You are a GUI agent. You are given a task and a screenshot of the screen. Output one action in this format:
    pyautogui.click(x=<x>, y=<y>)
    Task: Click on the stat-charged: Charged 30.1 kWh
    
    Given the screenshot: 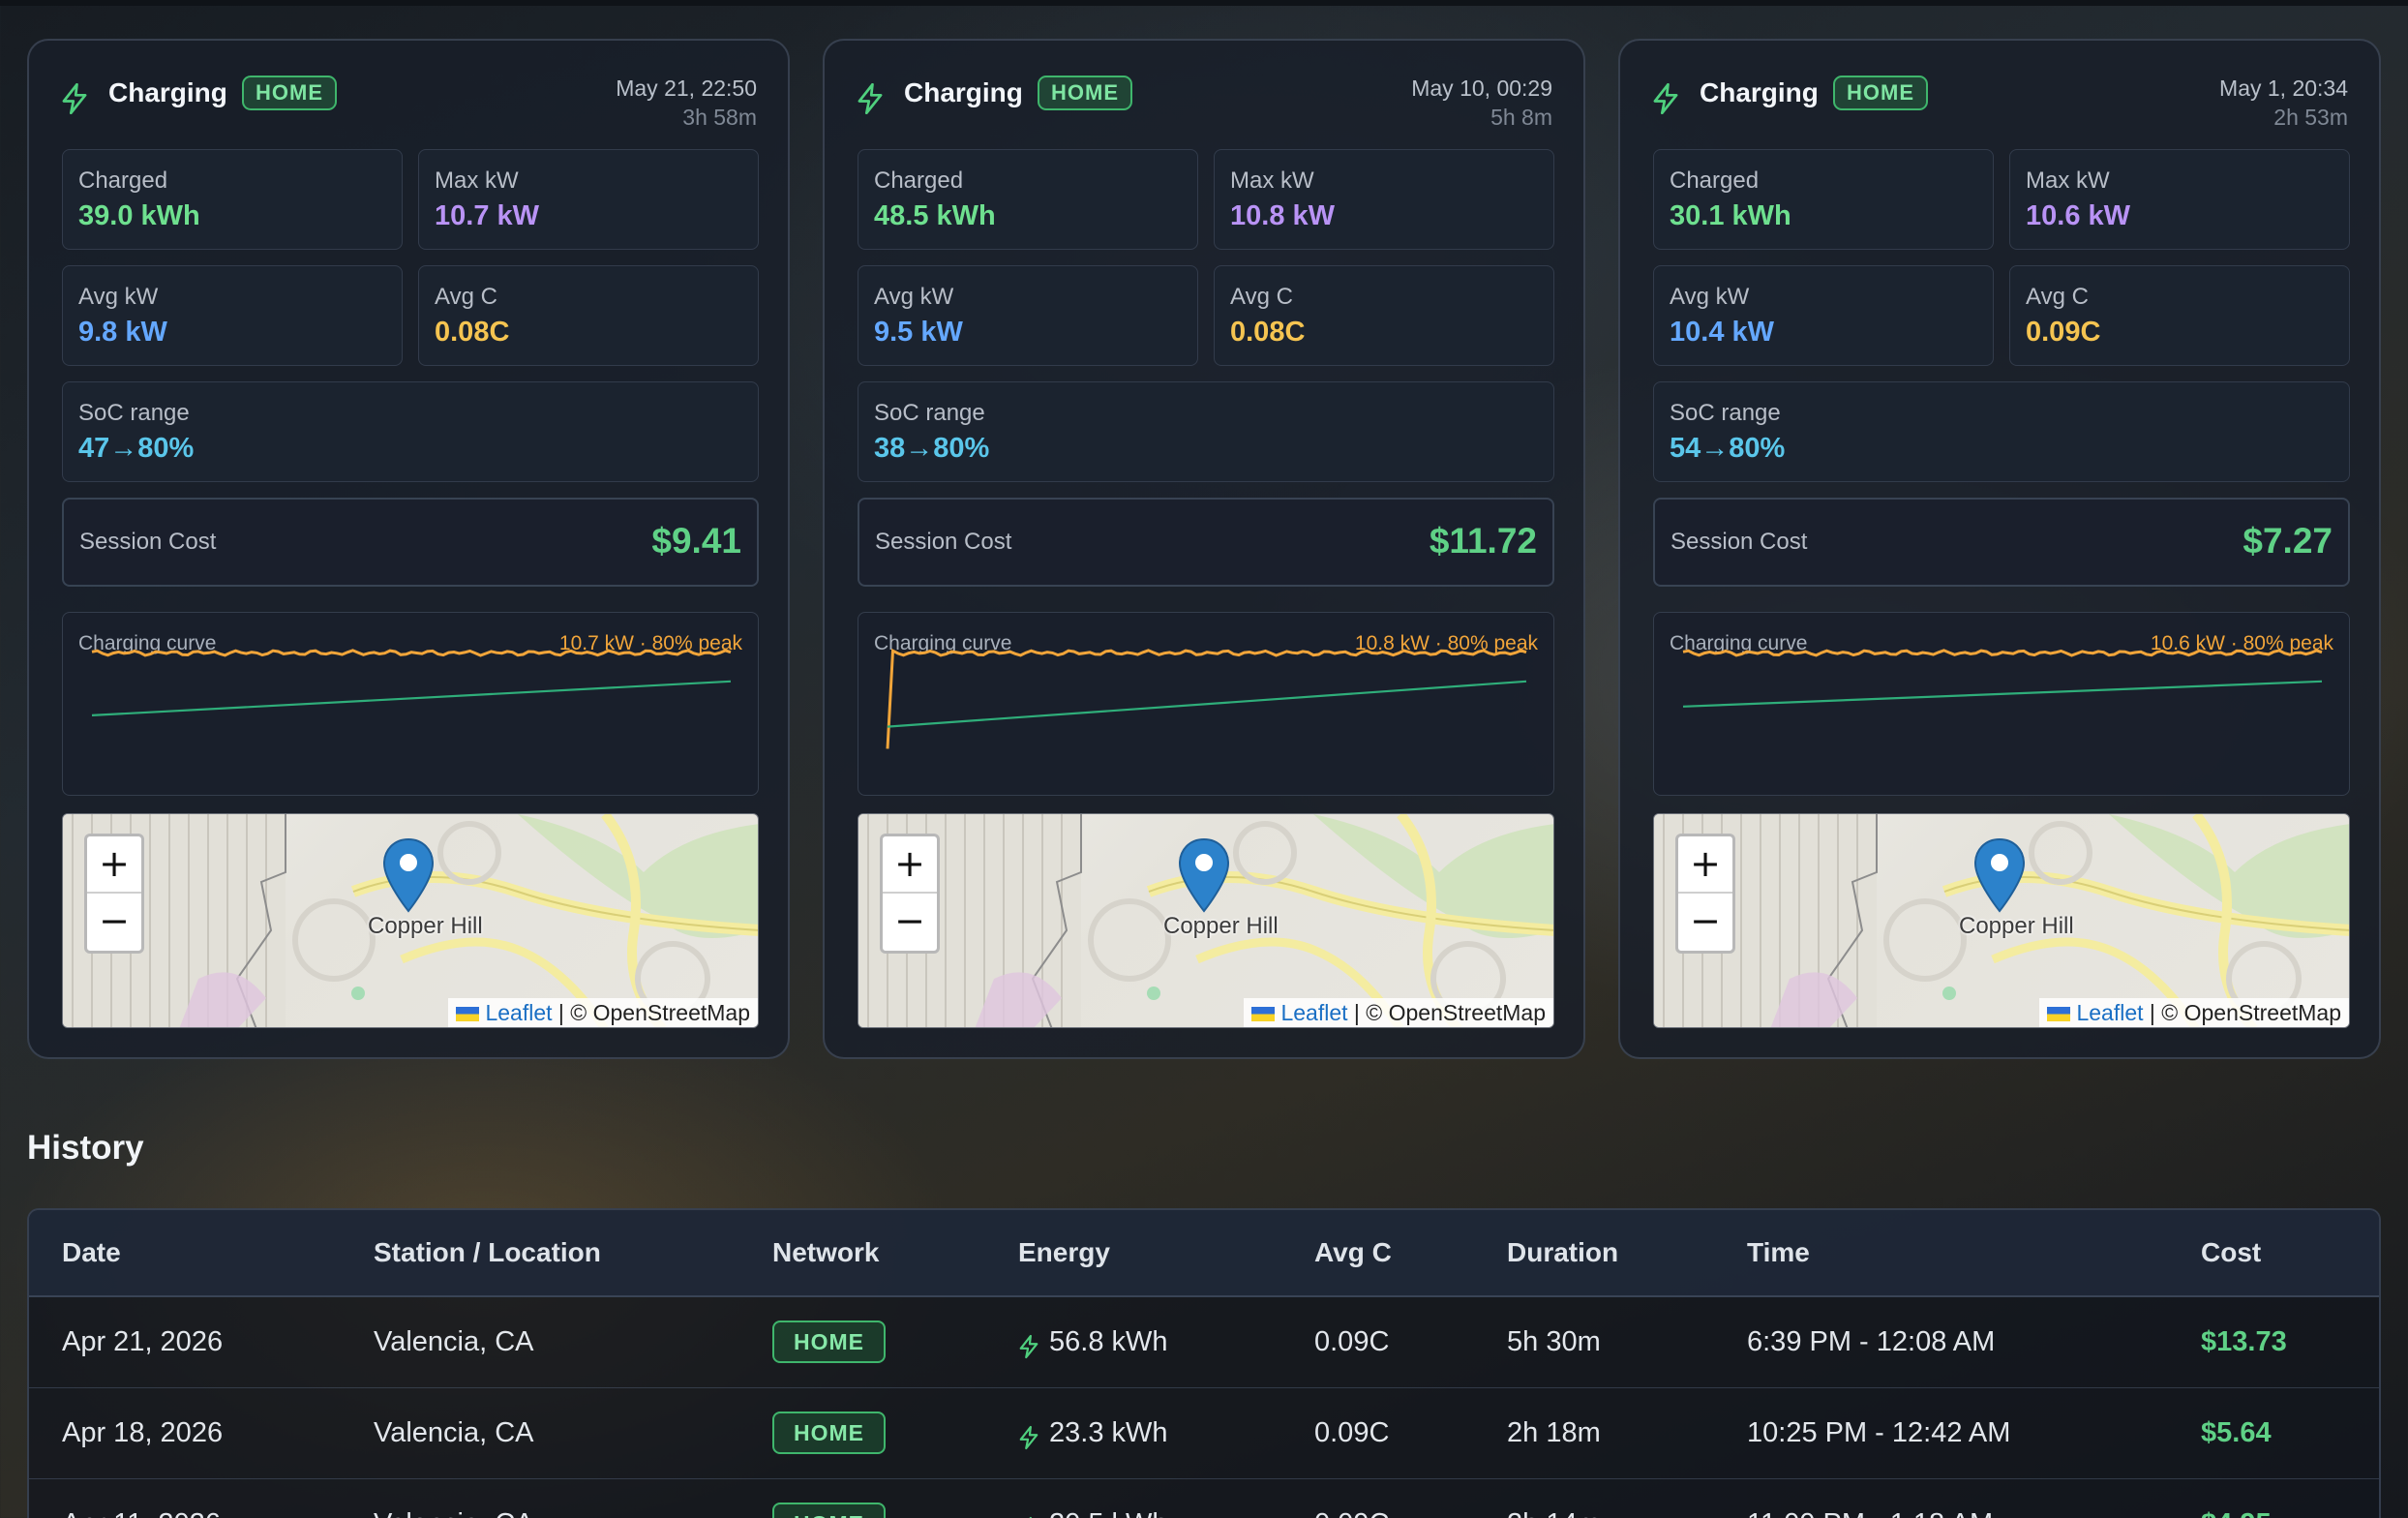 What is the action you would take?
    pyautogui.click(x=1823, y=200)
    